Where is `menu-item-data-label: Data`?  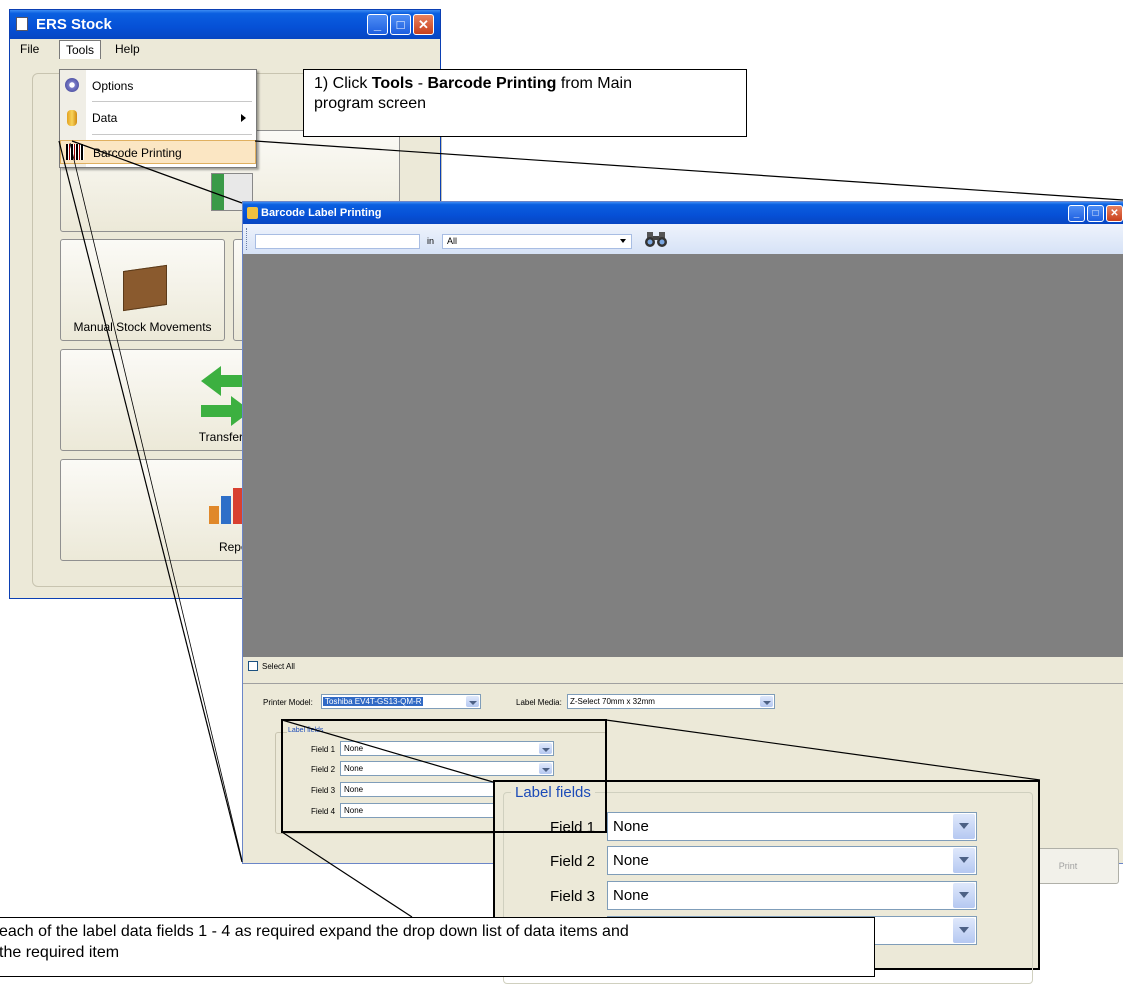 menu-item-data-label: Data is located at coordinates (105, 118).